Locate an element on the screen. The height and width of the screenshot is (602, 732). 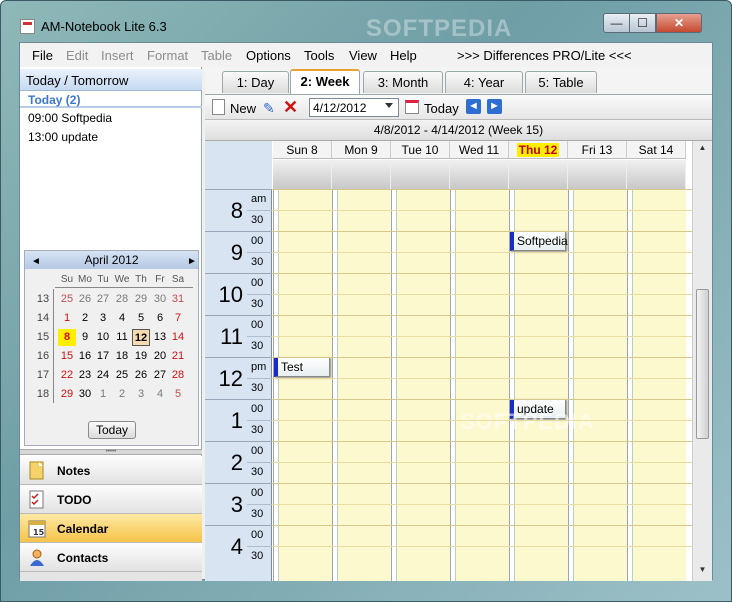
vertical-scrollbar: ▲ ▼ is located at coordinates (702, 361).